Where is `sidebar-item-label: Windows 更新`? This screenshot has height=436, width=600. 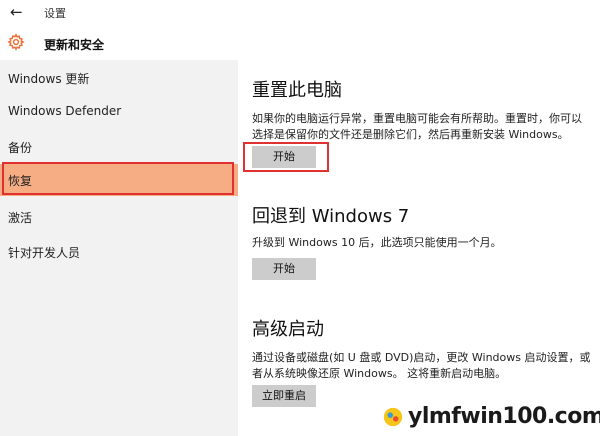
sidebar-item-label: Windows 更新 is located at coordinates (49, 79).